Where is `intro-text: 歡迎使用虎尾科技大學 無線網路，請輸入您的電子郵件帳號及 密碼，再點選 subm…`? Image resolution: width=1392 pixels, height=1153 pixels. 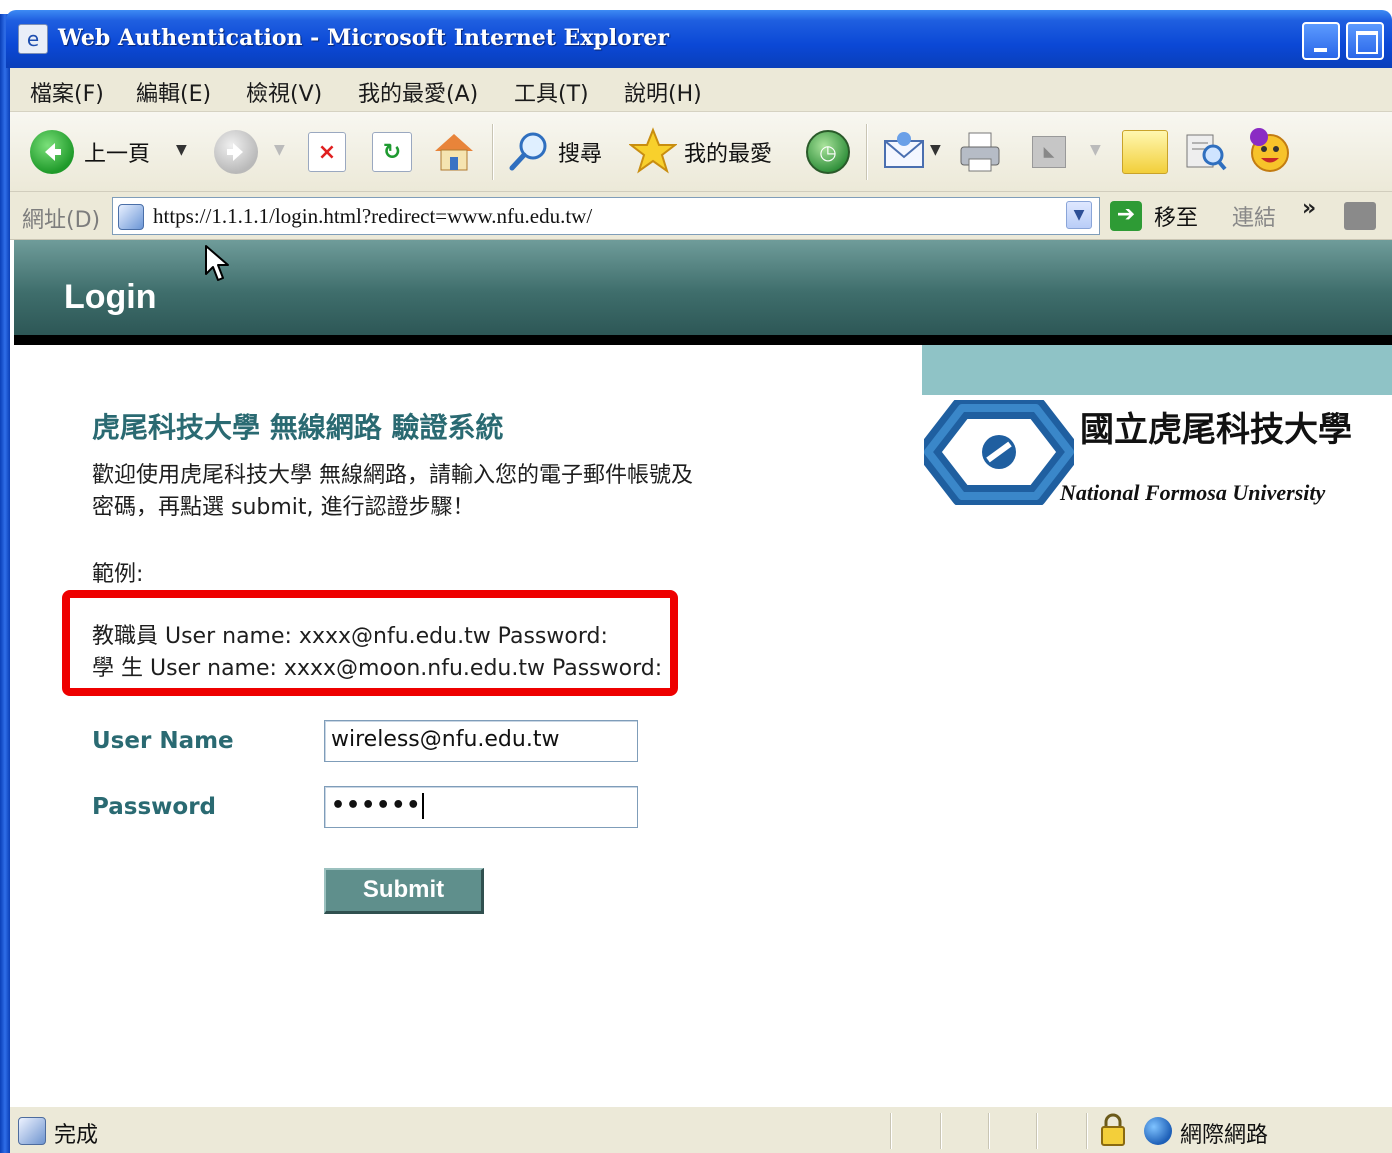 intro-text: 歡迎使用虎尾科技大學 無線網路，請輸入您的電子郵件帳號及 密碼，再點選 subm… is located at coordinates (392, 492).